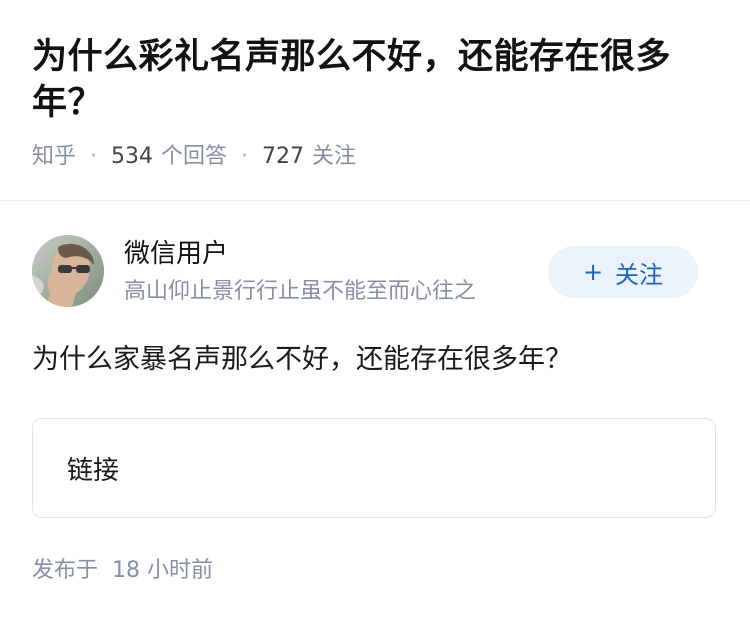 The image size is (750, 624). Describe the element at coordinates (334, 156) in the screenshot. I see `follower-count-label: 关注` at that location.